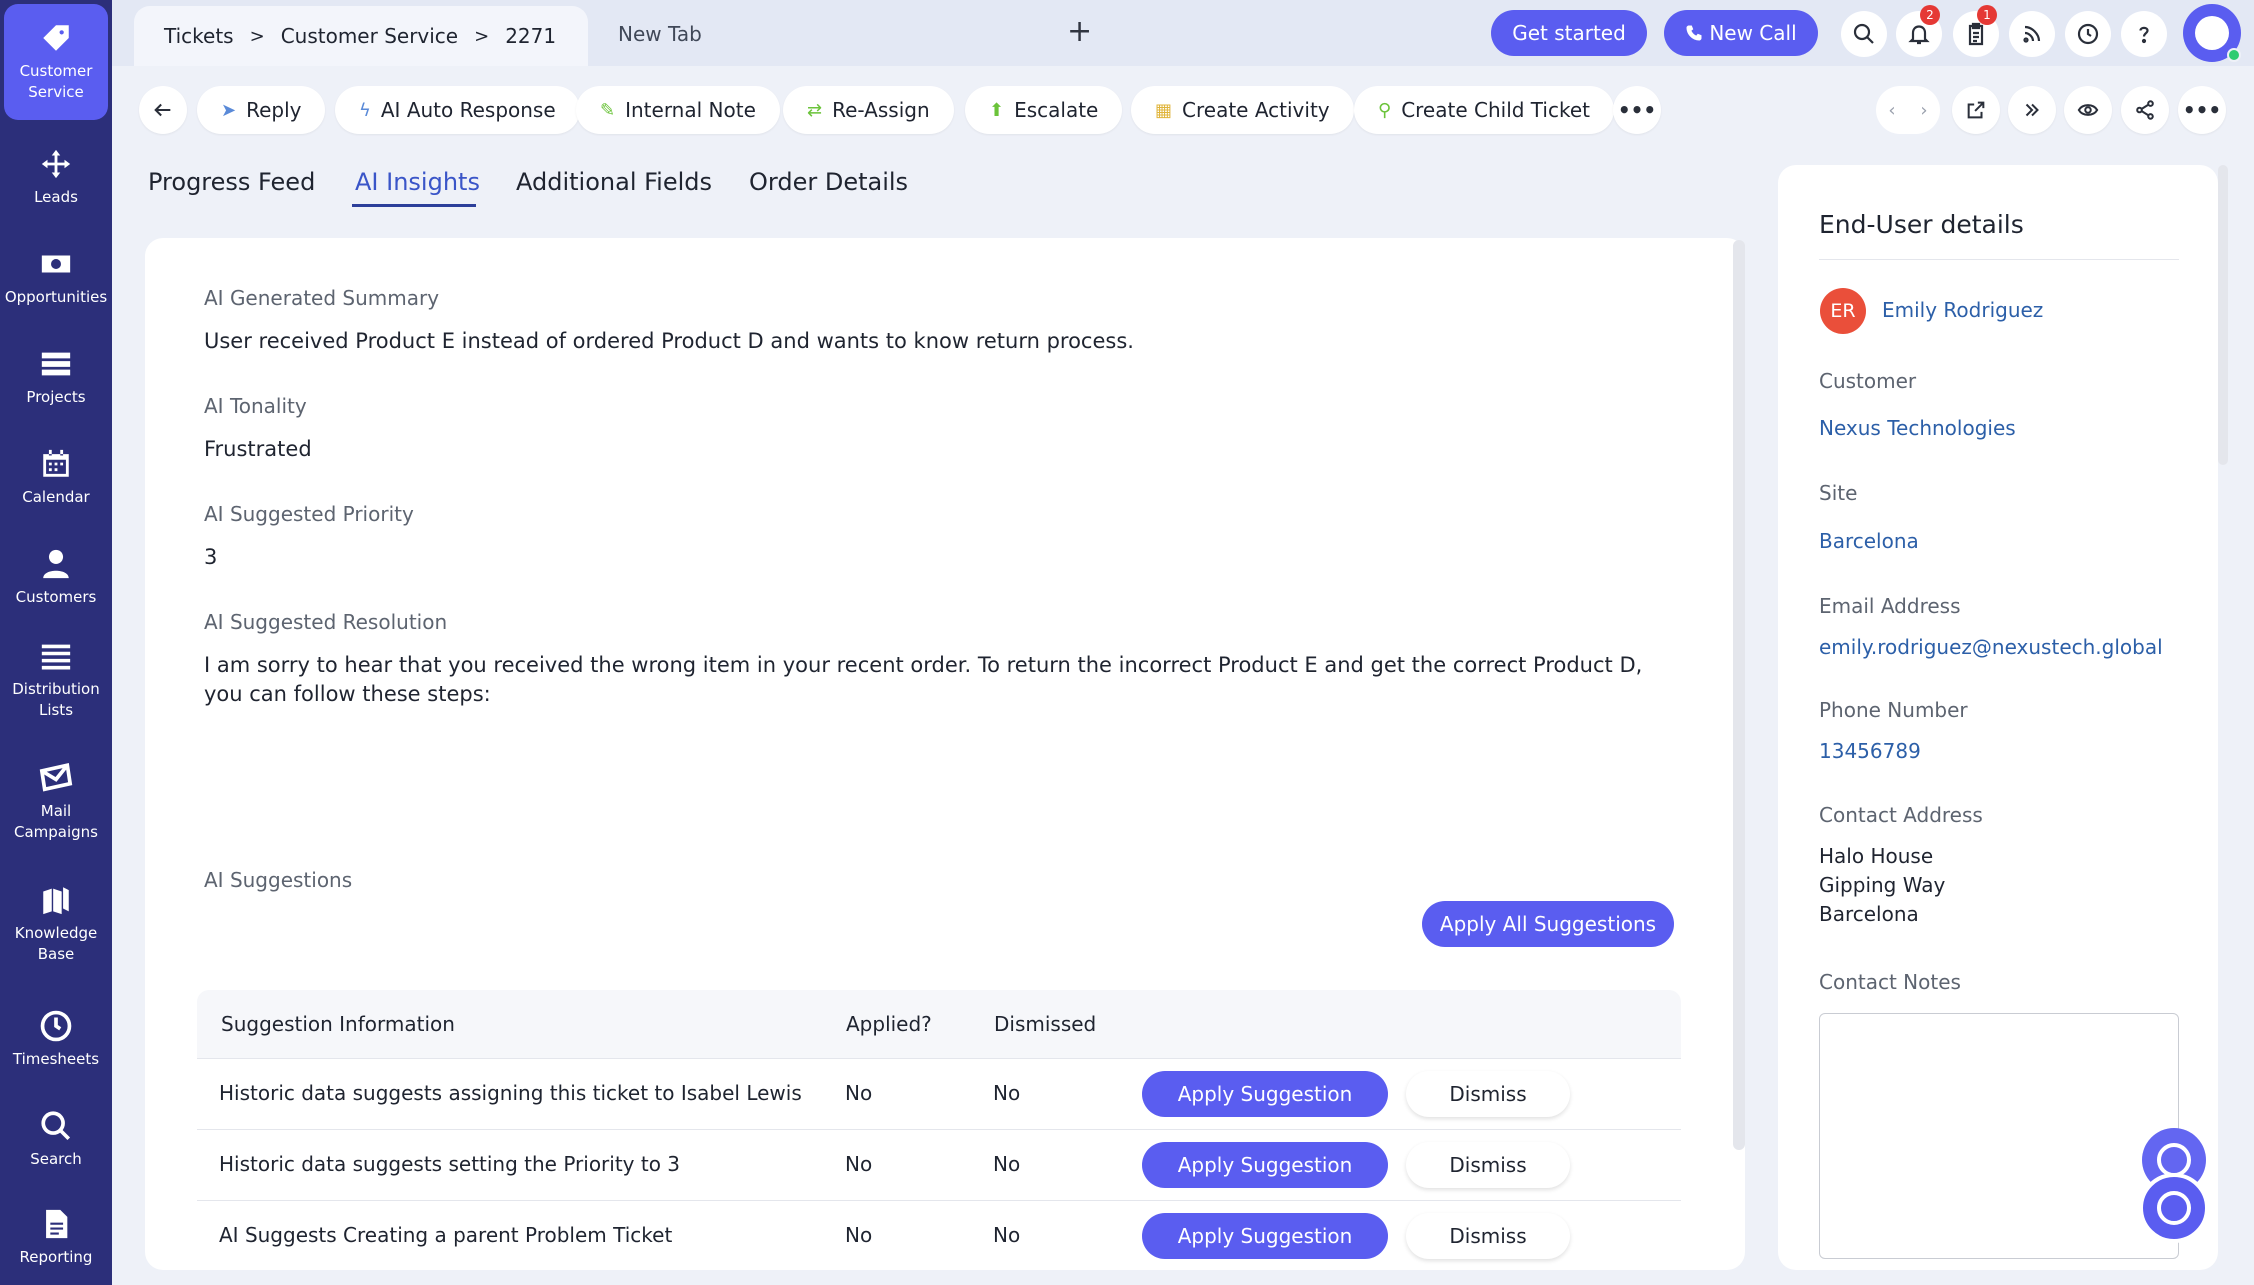 Image resolution: width=2254 pixels, height=1285 pixels. I want to click on arrow-up-icon: ⬆, so click(997, 110).